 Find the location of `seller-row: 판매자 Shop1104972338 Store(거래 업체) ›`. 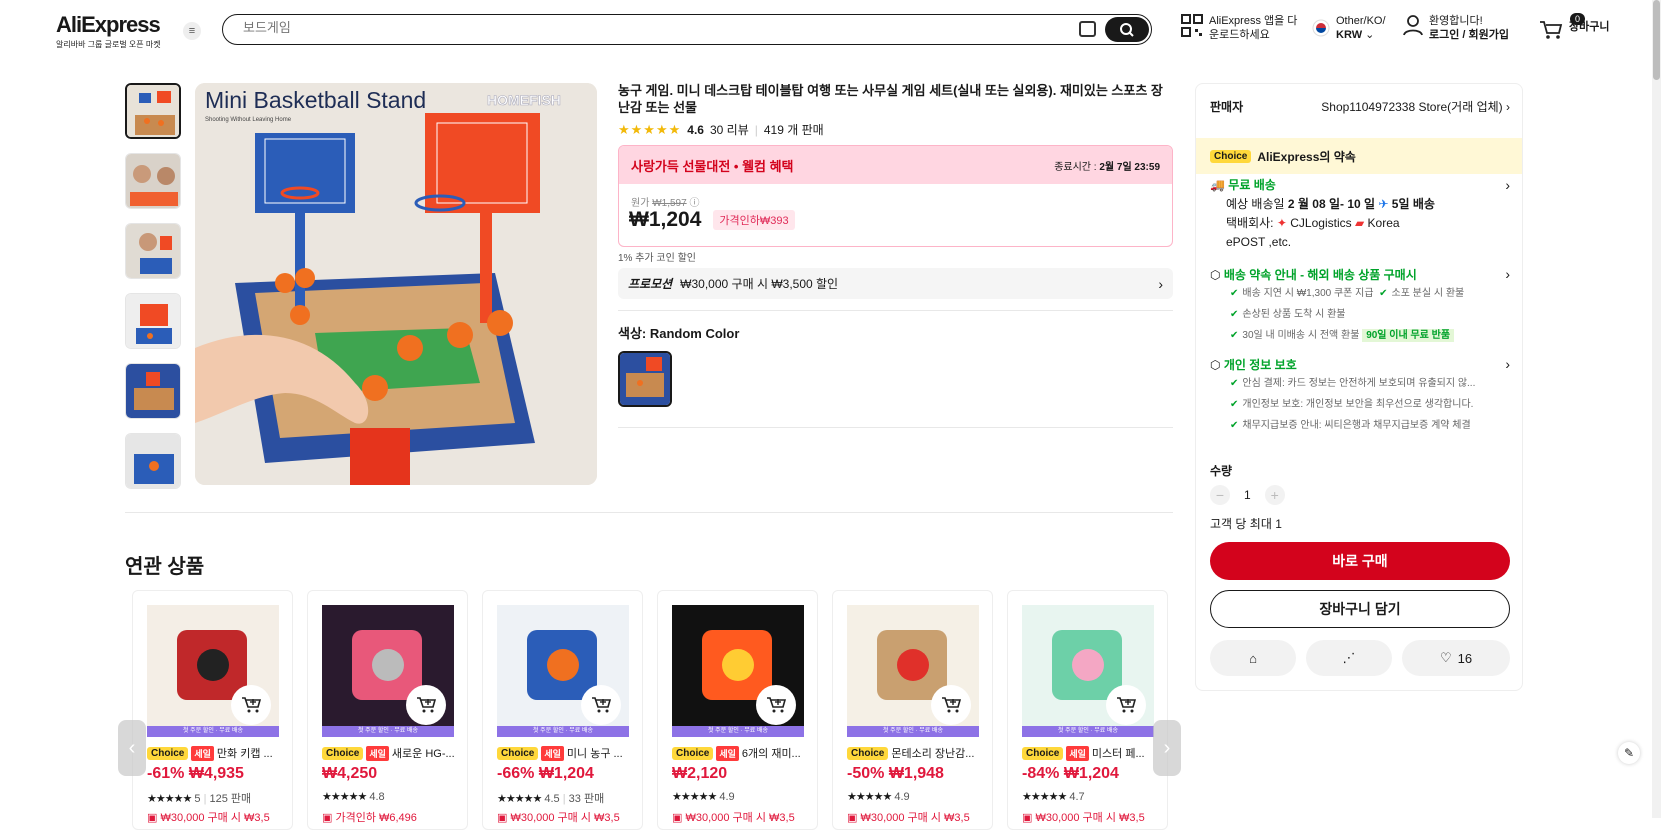

seller-row: 판매자 Shop1104972338 Store(거래 업체) › is located at coordinates (1360, 106).